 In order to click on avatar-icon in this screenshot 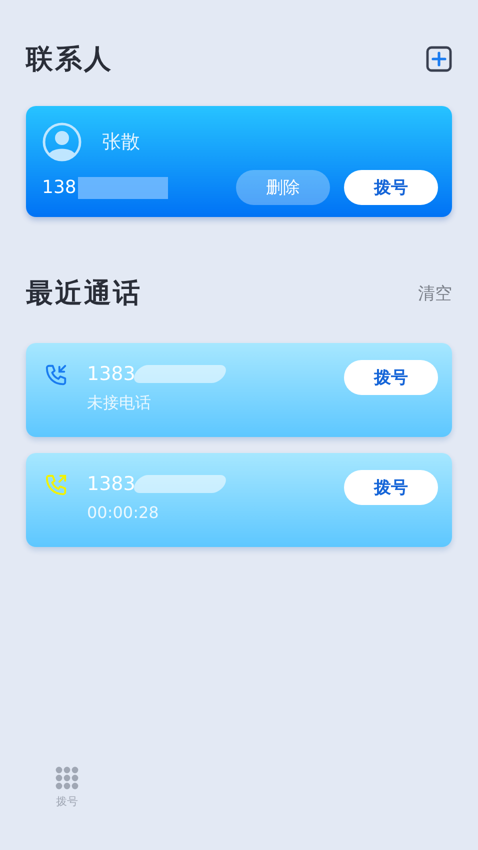, I will do `click(62, 142)`.